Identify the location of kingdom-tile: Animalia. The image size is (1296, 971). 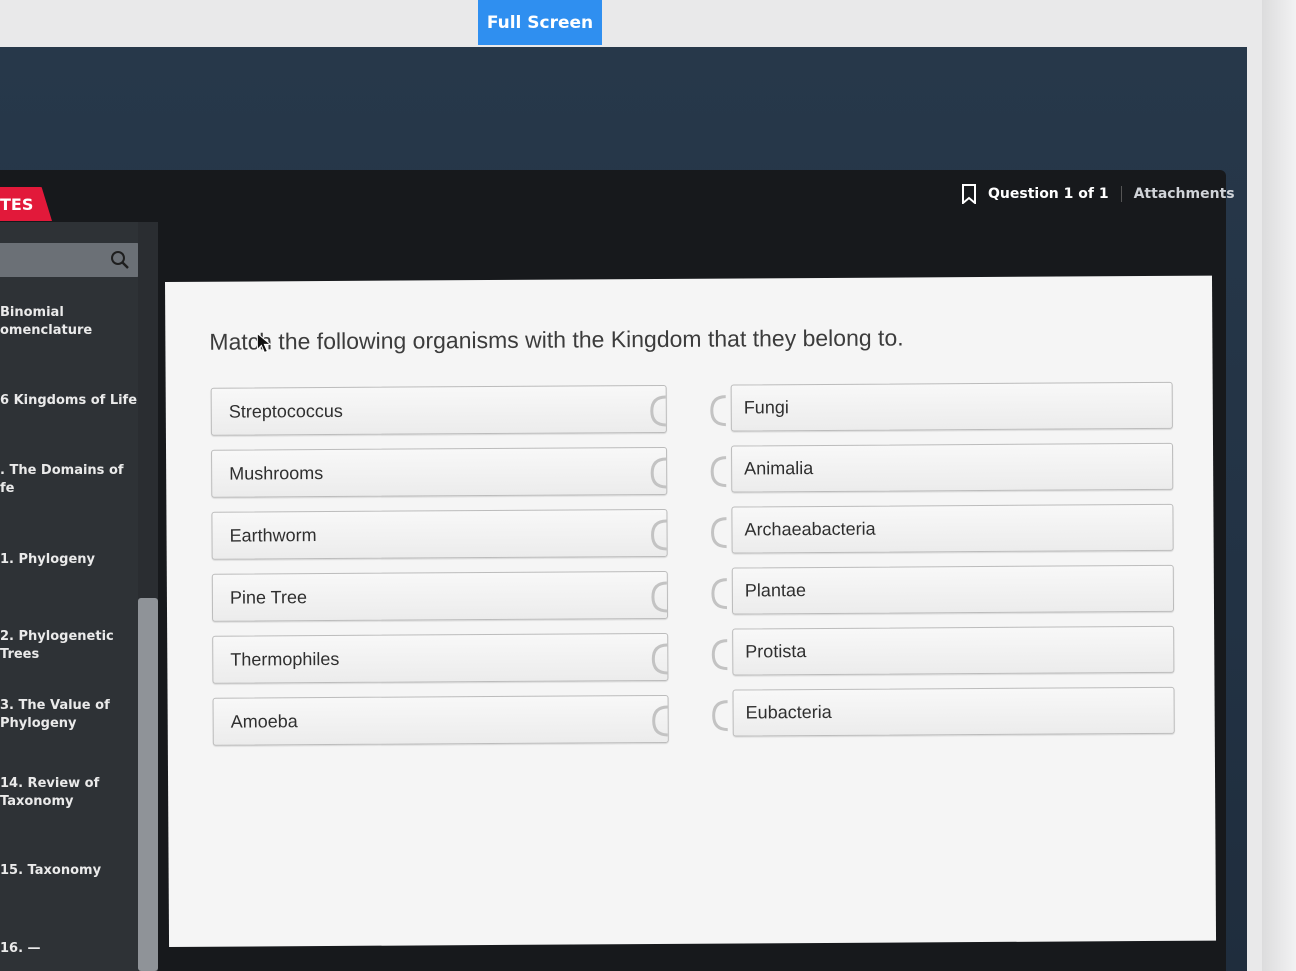
(942, 467).